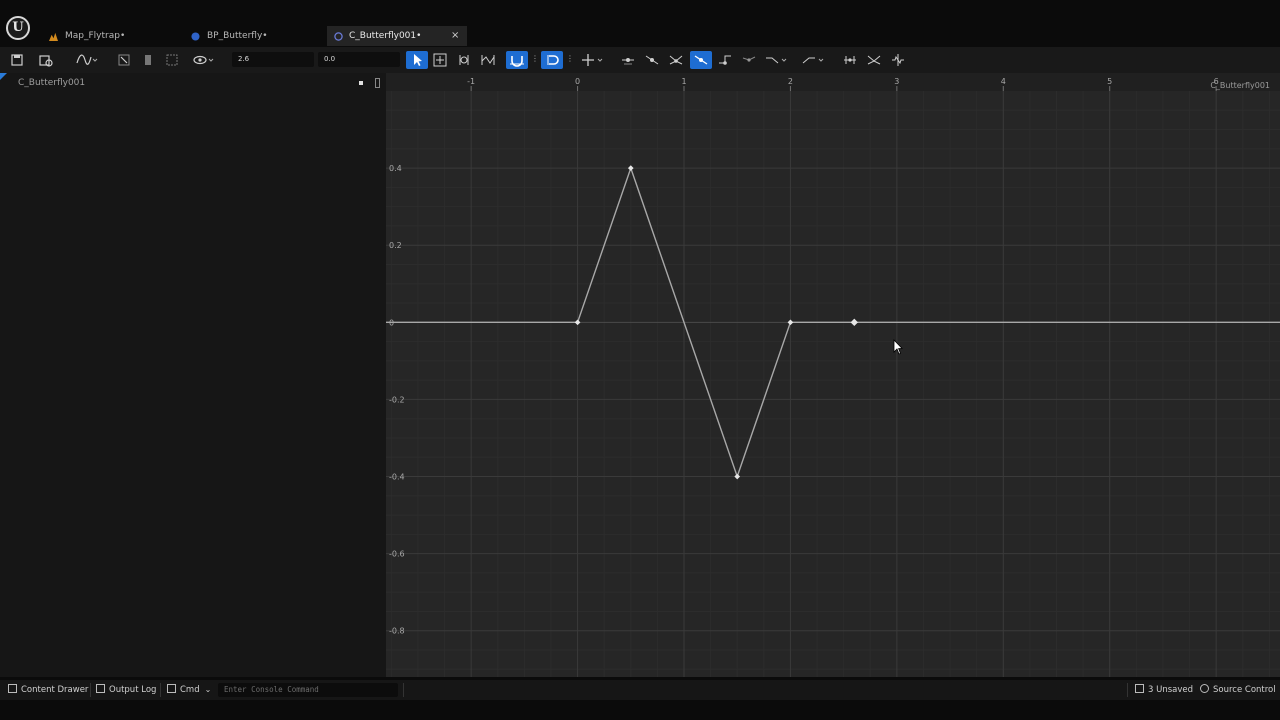 Image resolution: width=1280 pixels, height=720 pixels. Describe the element at coordinates (397, 399) in the screenshot. I see `y-tick-label: -0.2` at that location.